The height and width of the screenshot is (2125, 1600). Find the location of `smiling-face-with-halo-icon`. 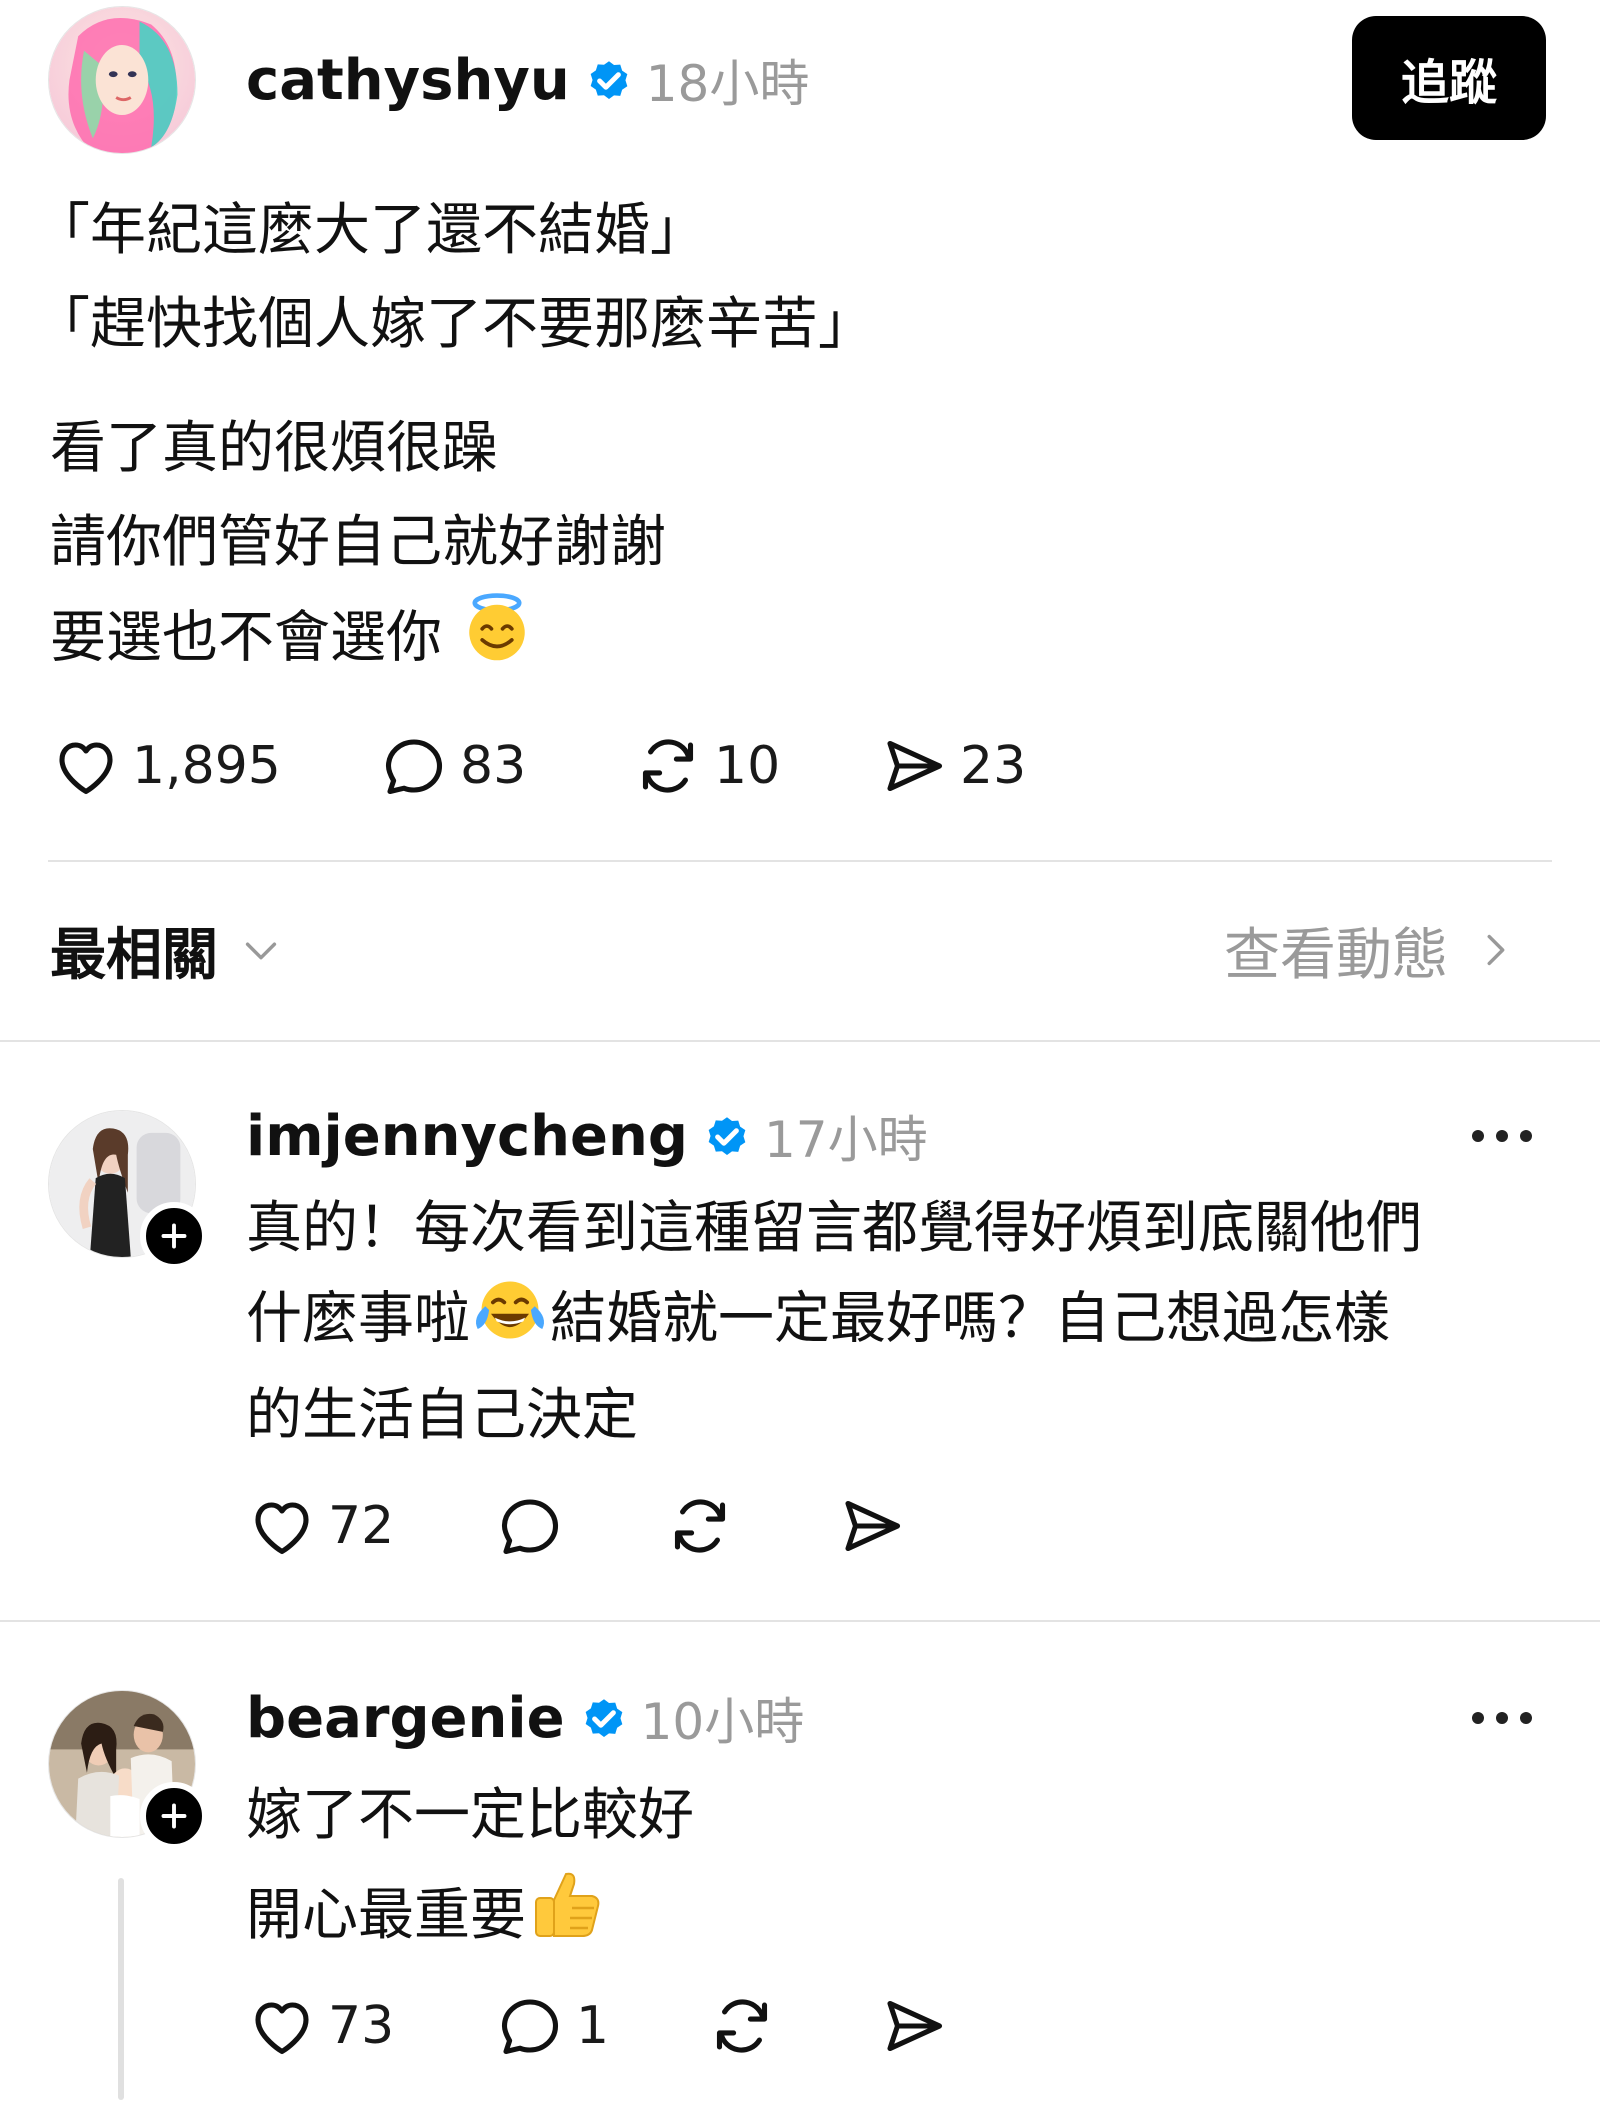

smiling-face-with-halo-icon is located at coordinates (497, 641).